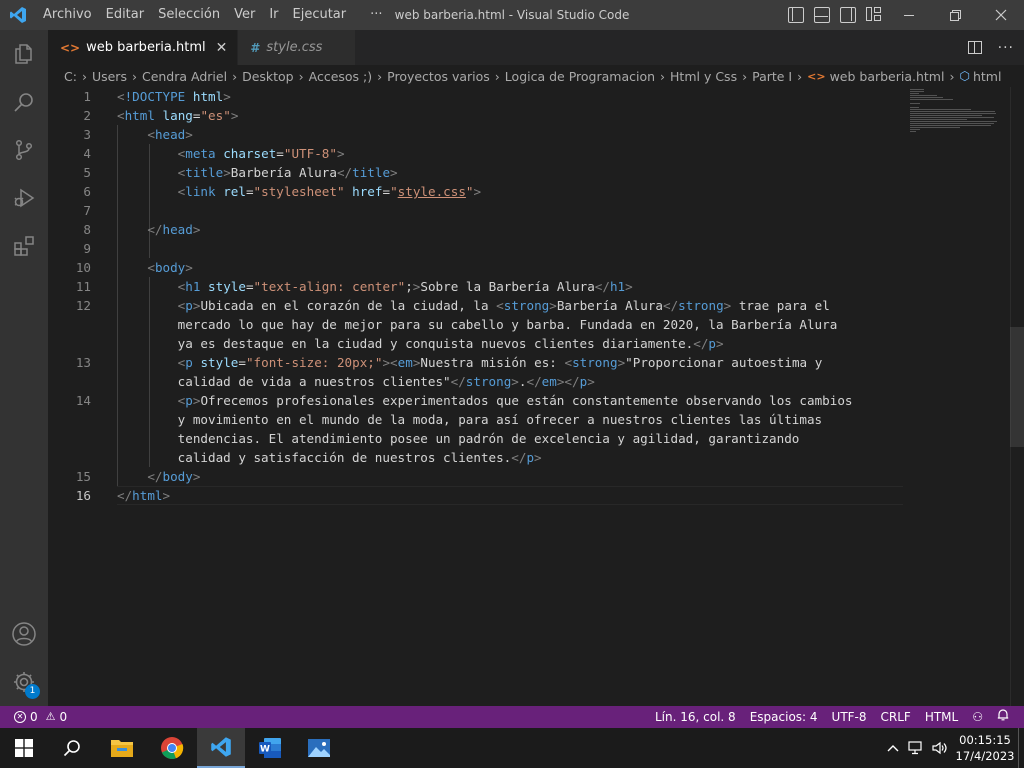 The image size is (1024, 768). What do you see at coordinates (1003, 717) in the screenshot?
I see `notifications-bell-icon` at bounding box center [1003, 717].